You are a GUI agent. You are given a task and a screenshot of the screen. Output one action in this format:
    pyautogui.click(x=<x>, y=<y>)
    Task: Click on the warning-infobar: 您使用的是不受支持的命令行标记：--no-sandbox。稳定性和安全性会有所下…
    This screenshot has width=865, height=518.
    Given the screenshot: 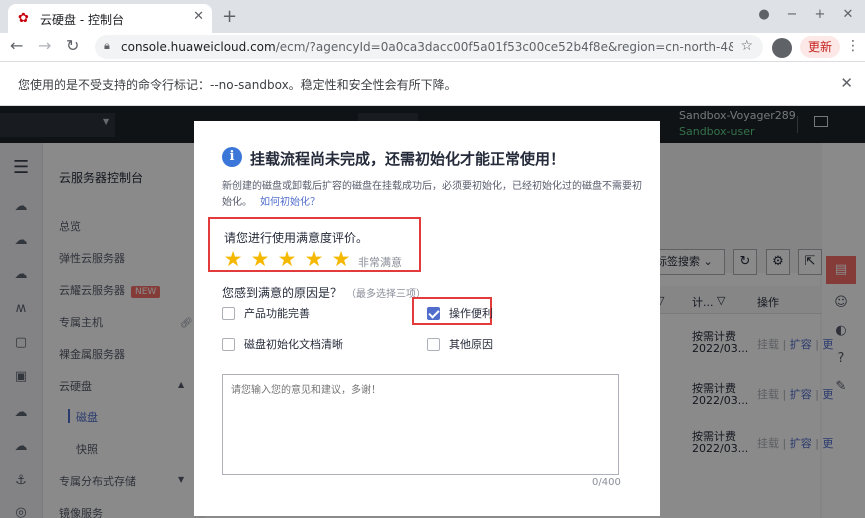 What is the action you would take?
    pyautogui.click(x=432, y=84)
    